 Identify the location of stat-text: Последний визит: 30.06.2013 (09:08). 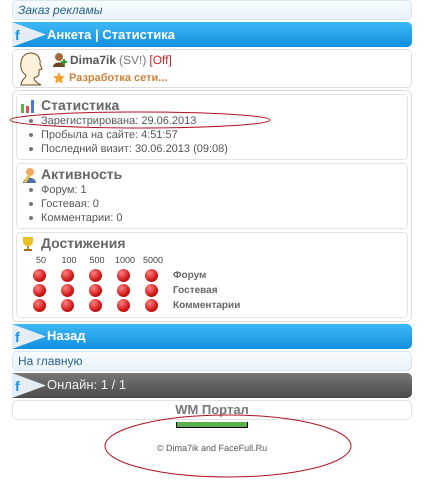
(134, 149).